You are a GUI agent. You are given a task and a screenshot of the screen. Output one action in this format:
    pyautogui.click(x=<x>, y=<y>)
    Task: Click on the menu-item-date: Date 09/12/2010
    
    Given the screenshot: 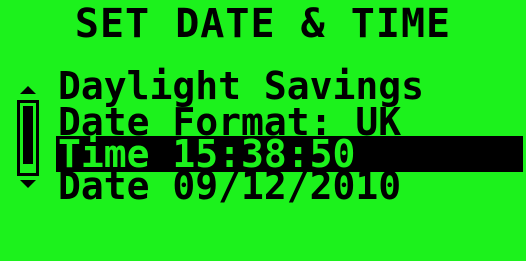 What is the action you would take?
    pyautogui.click(x=288, y=186)
    